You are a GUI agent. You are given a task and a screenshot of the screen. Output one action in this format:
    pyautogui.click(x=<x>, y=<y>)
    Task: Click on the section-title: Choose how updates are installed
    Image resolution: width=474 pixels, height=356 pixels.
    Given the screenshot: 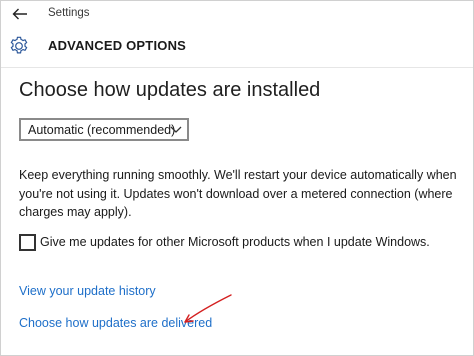 What is the action you would take?
    pyautogui.click(x=170, y=90)
    